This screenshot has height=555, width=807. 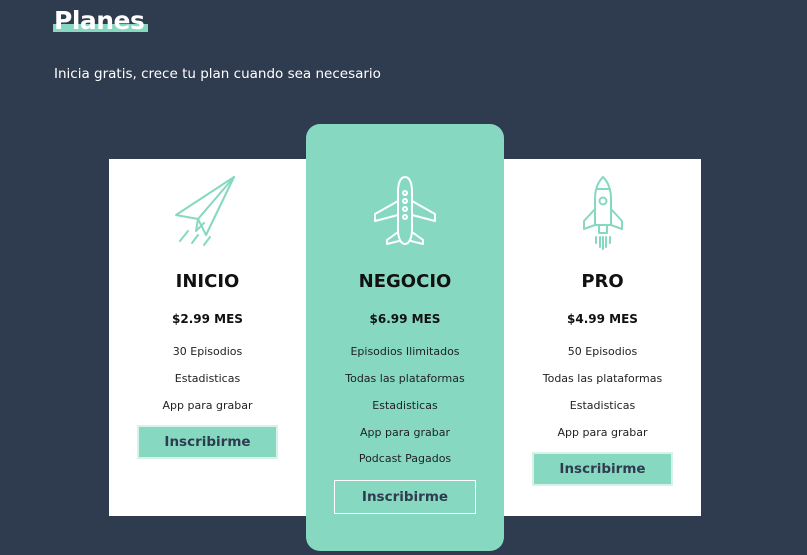 I want to click on plan-name: INICIO, so click(x=207, y=281).